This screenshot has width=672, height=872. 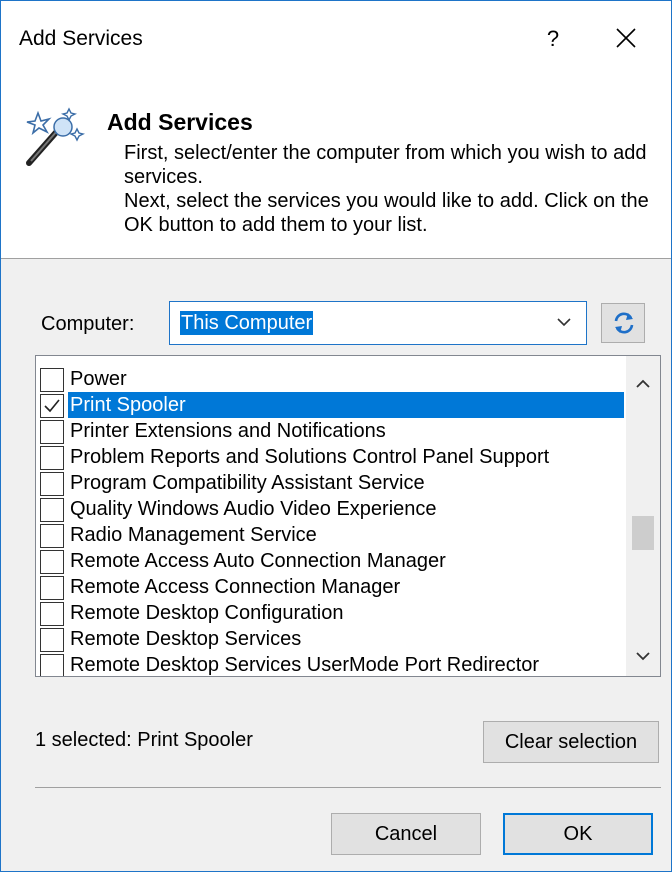 I want to click on service-label: Remote Access Auto Connection Manager, so click(x=258, y=561).